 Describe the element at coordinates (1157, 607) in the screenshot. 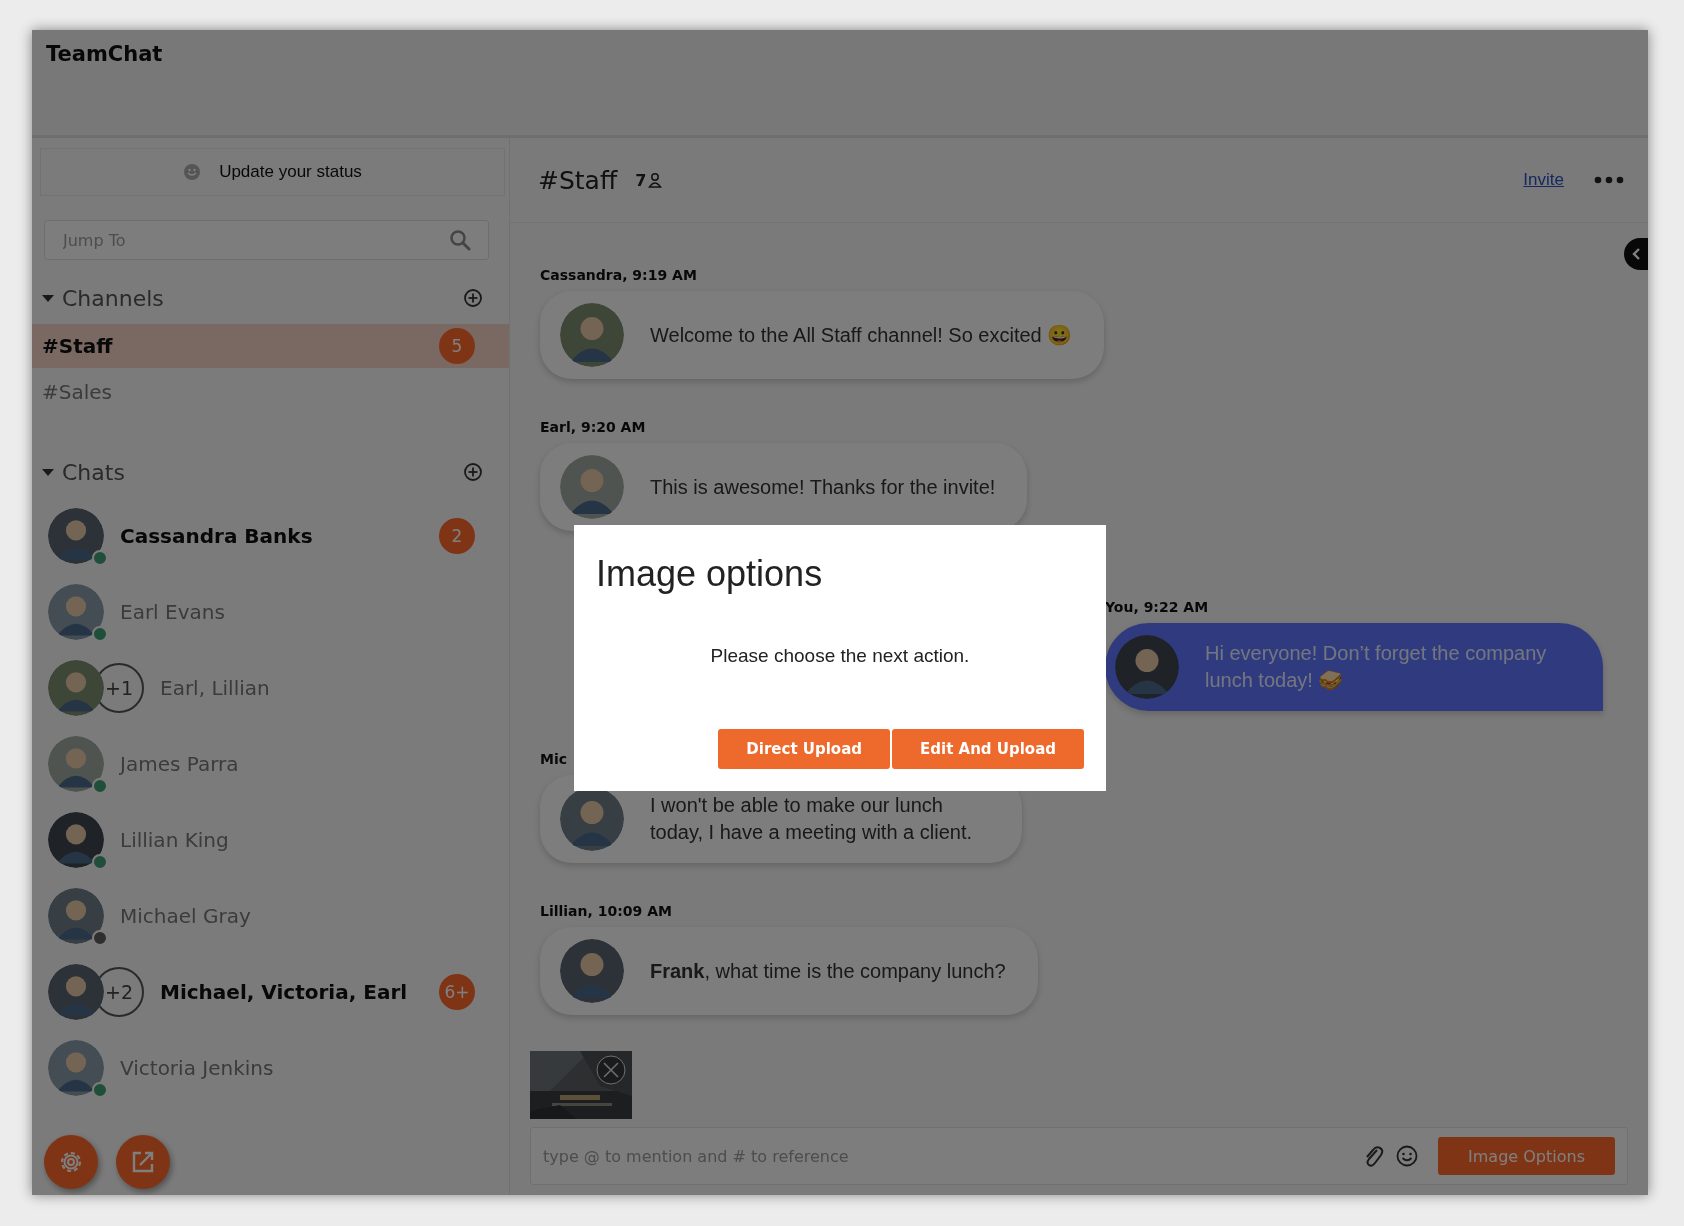

I see `message-author: You, 9:22 AM` at that location.